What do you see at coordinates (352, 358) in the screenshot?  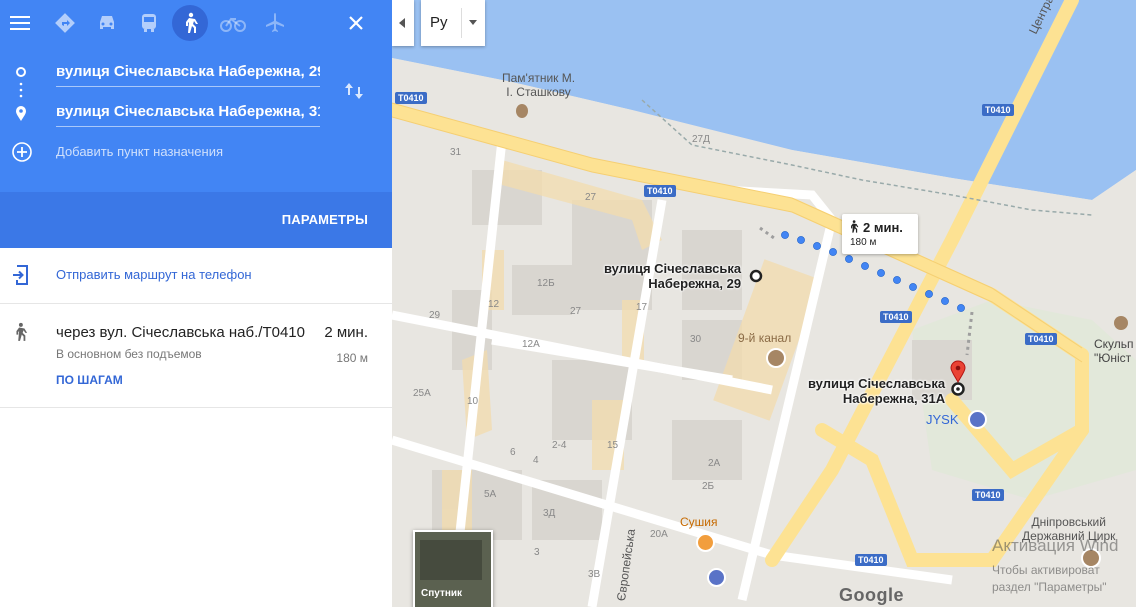 I see `route-distance: 180 м` at bounding box center [352, 358].